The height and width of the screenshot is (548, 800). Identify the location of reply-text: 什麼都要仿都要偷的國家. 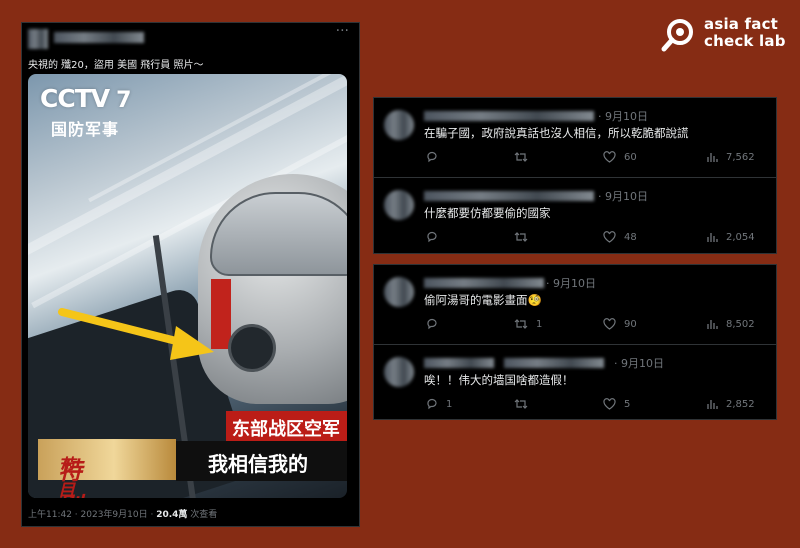
(487, 213).